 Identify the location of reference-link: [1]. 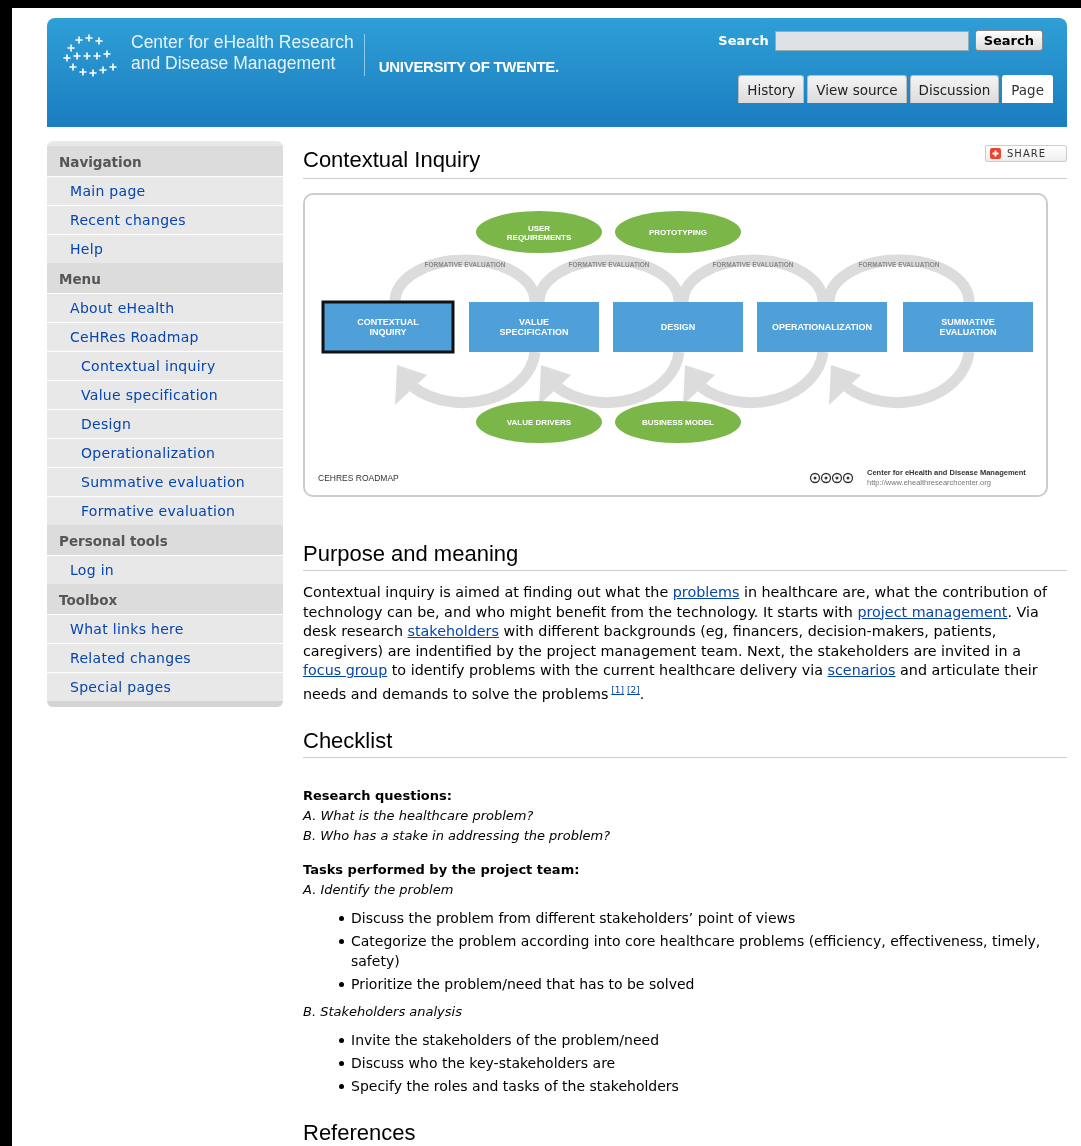
(618, 689).